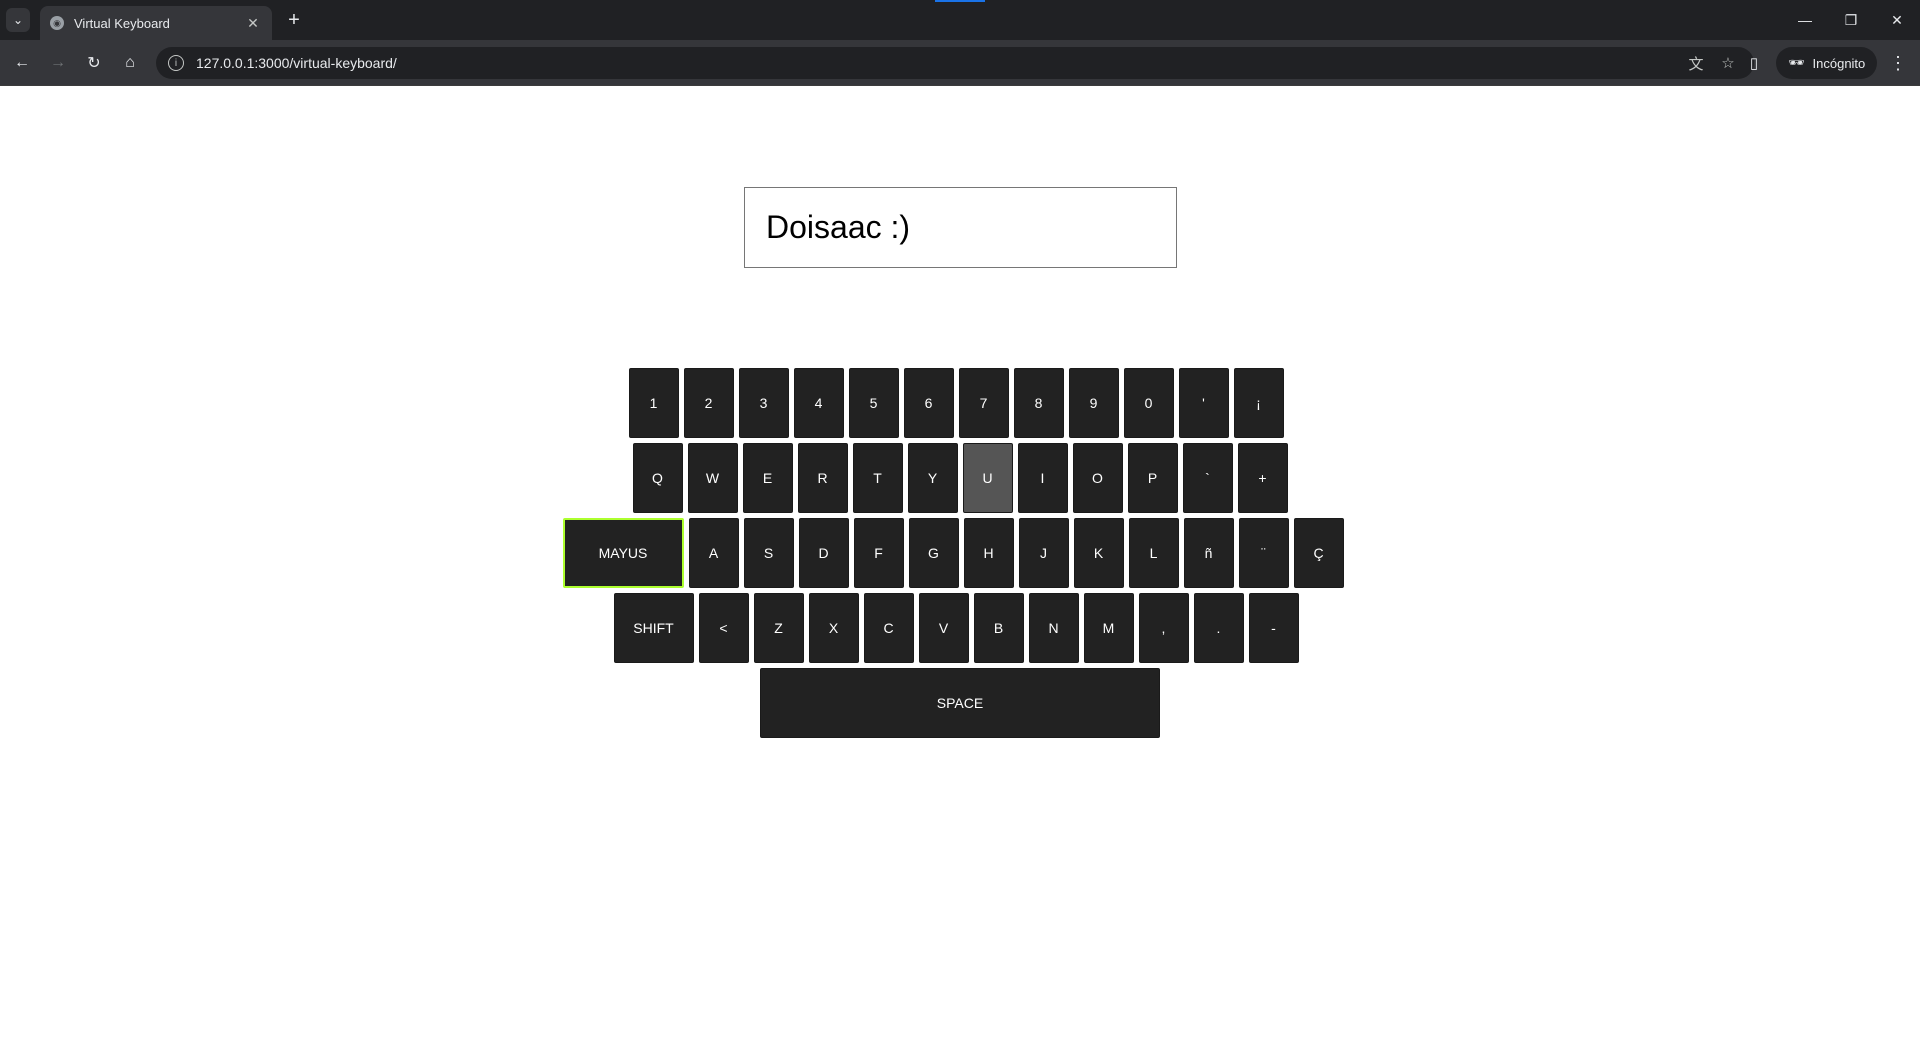 The image size is (1920, 1040). I want to click on key-space: SPACE, so click(960, 703).